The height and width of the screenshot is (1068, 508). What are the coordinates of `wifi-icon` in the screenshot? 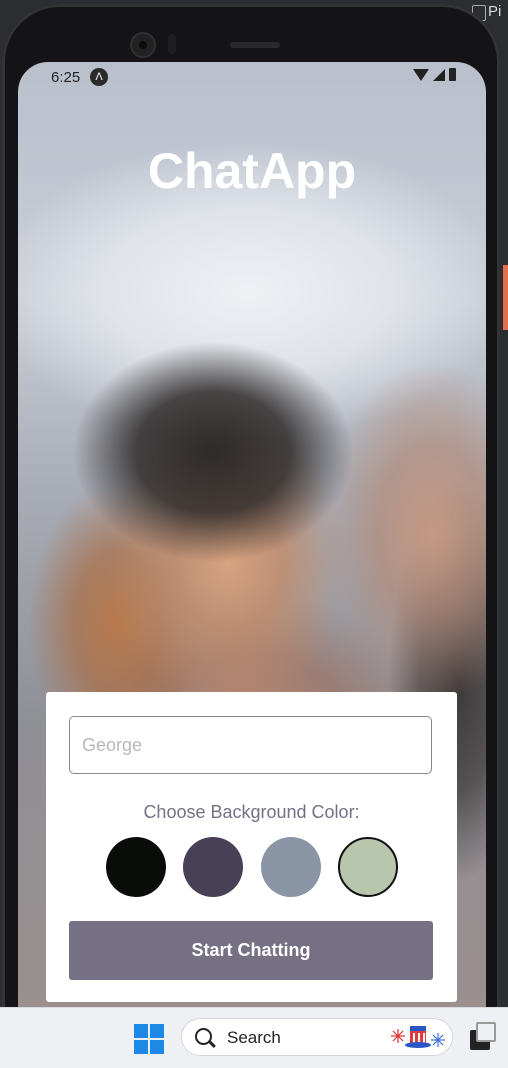 It's located at (421, 74).